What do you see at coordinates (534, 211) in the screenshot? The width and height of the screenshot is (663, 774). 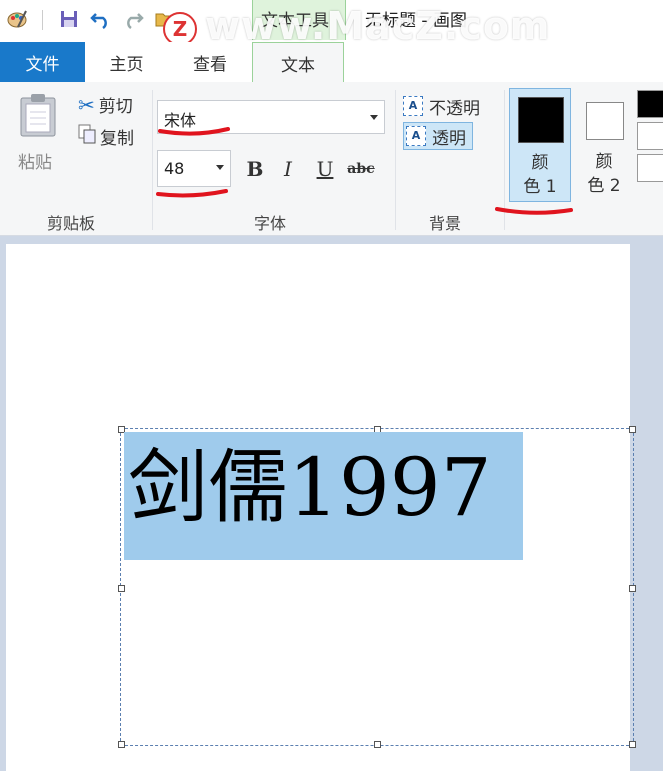 I see `annotation-underline-color1` at bounding box center [534, 211].